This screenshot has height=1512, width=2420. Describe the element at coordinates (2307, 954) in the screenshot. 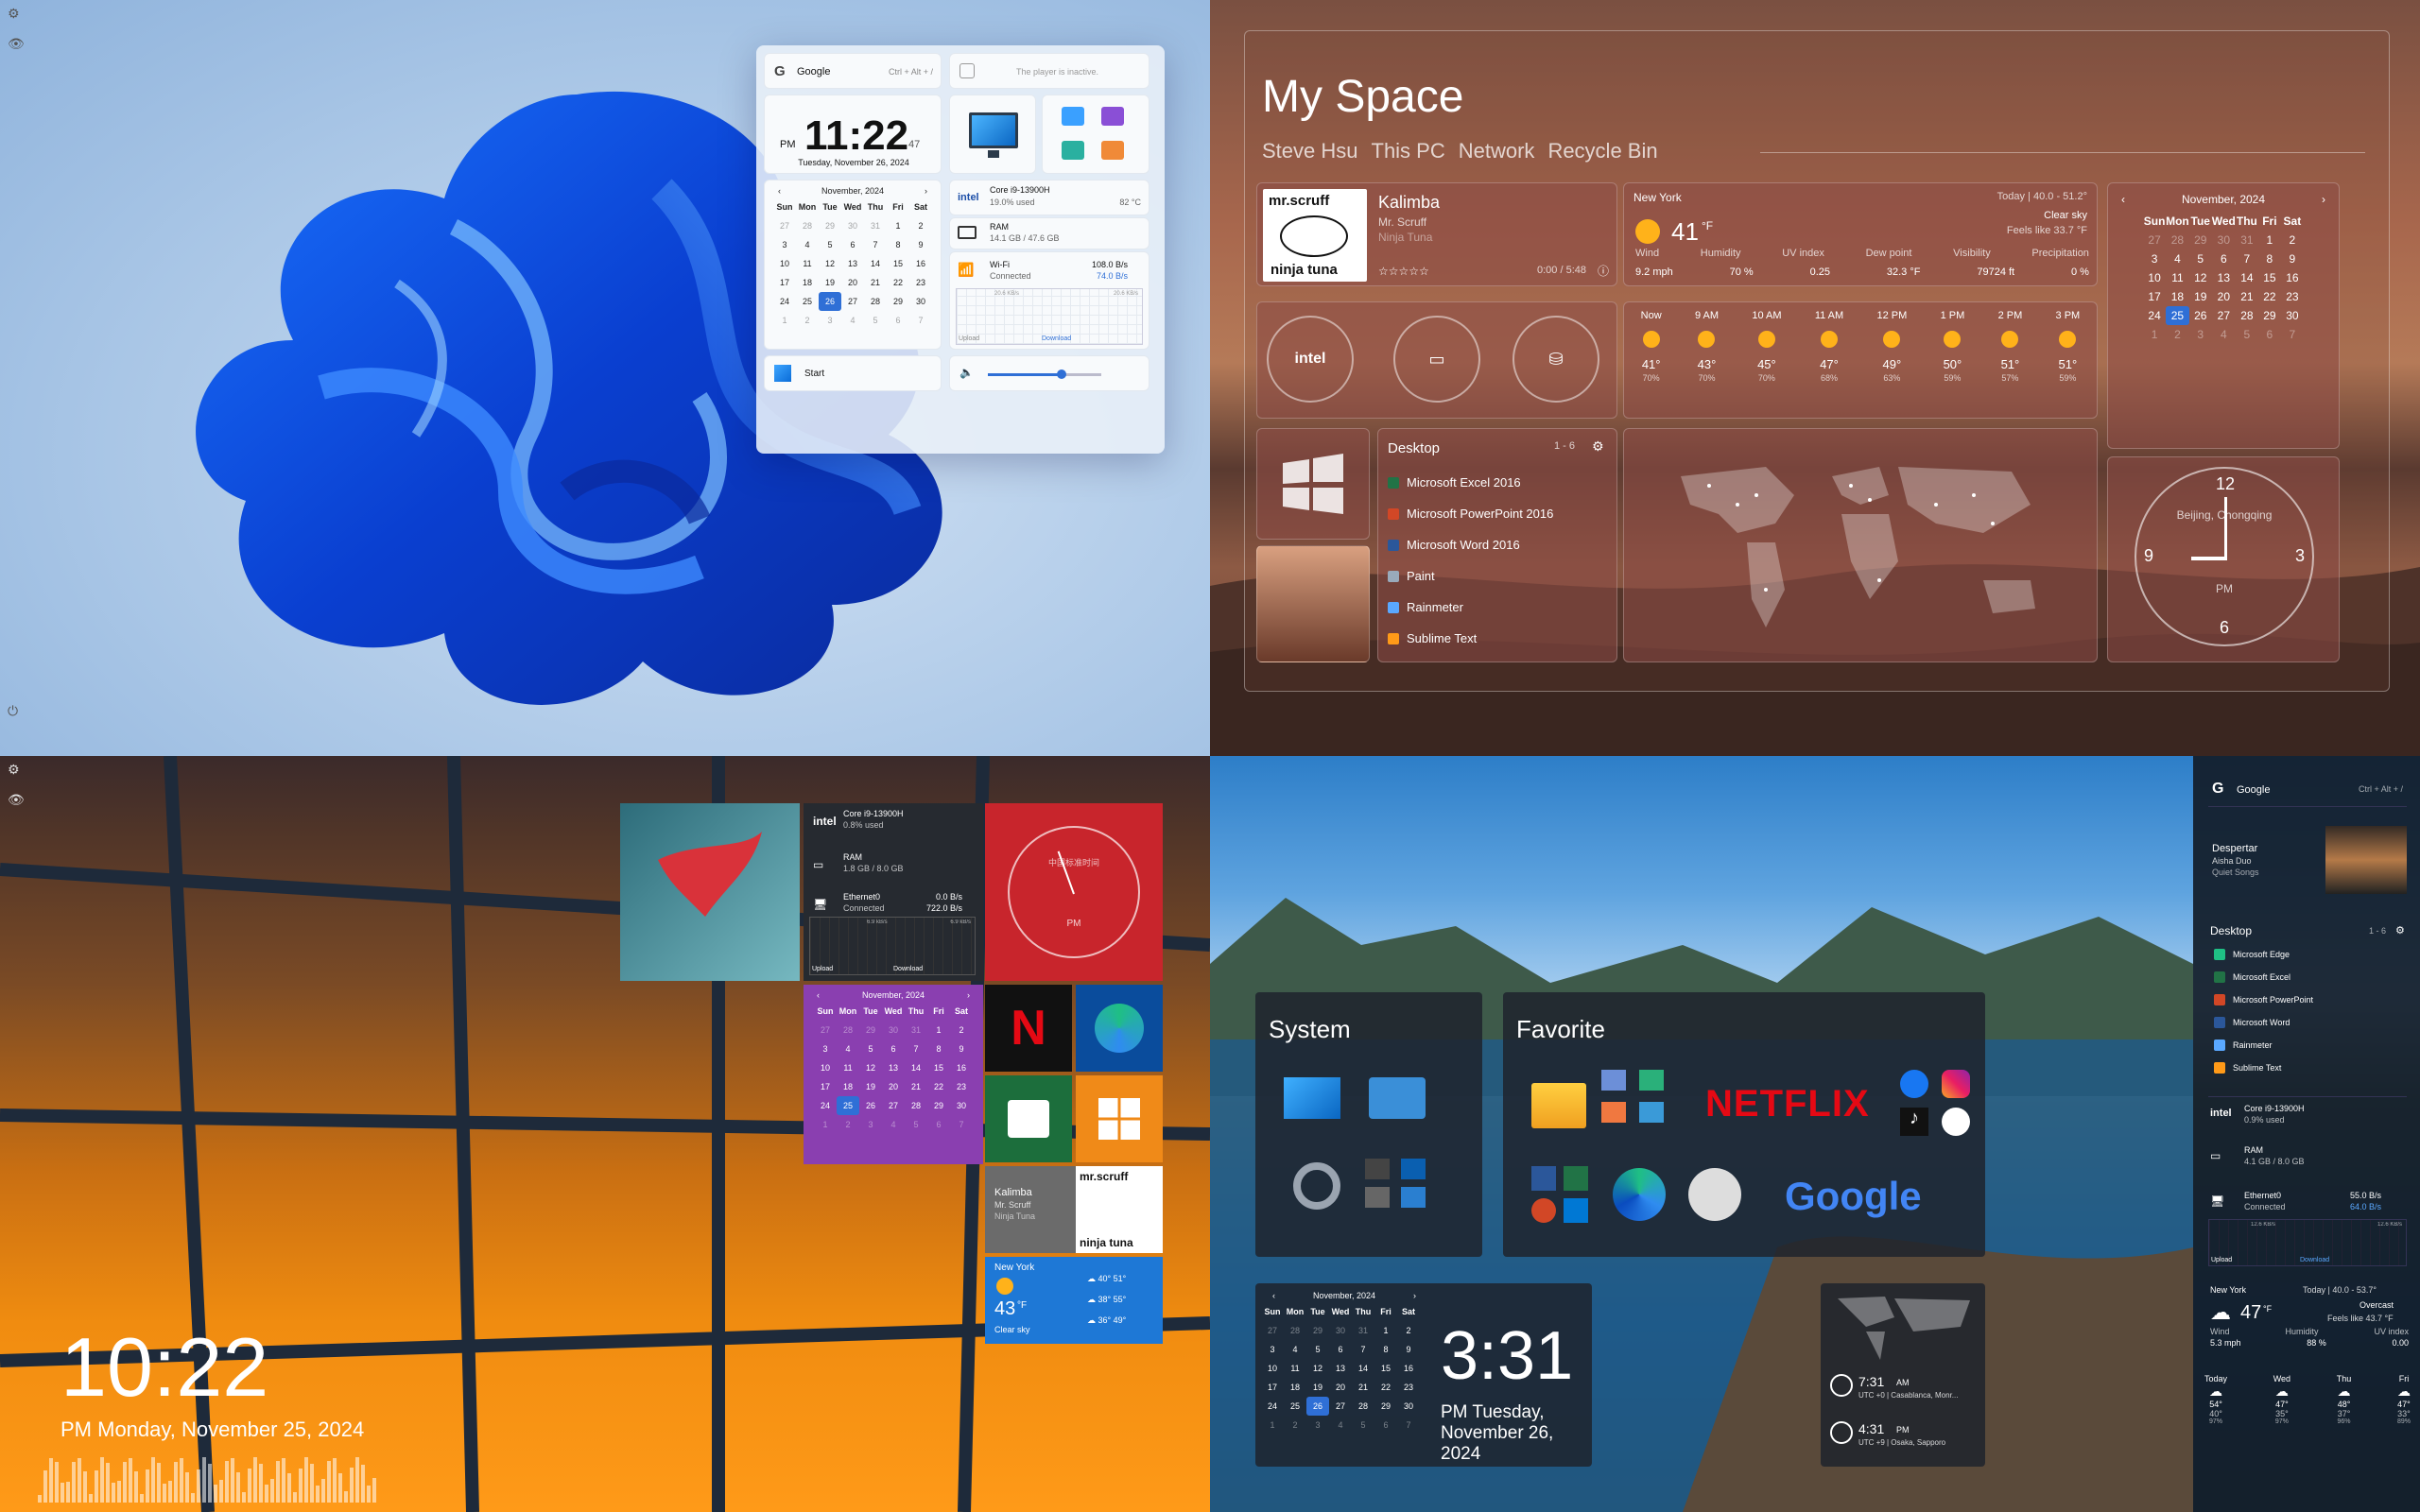

I see `launcher-item: Microsoft Edge` at that location.